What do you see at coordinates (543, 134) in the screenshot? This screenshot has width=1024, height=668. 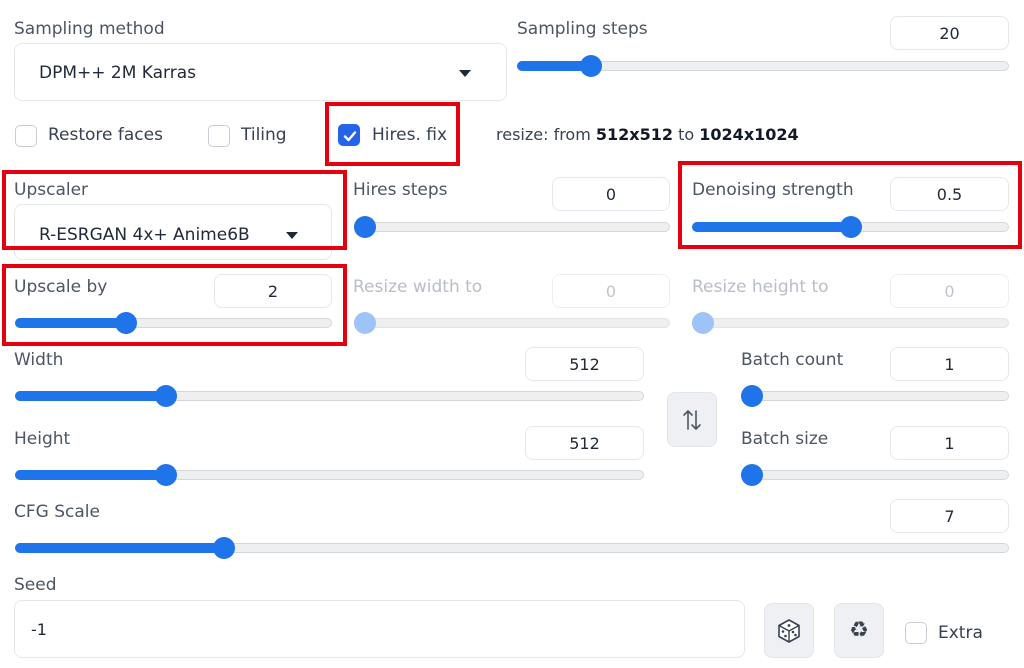 I see `resize-info-prefix: resize: from` at bounding box center [543, 134].